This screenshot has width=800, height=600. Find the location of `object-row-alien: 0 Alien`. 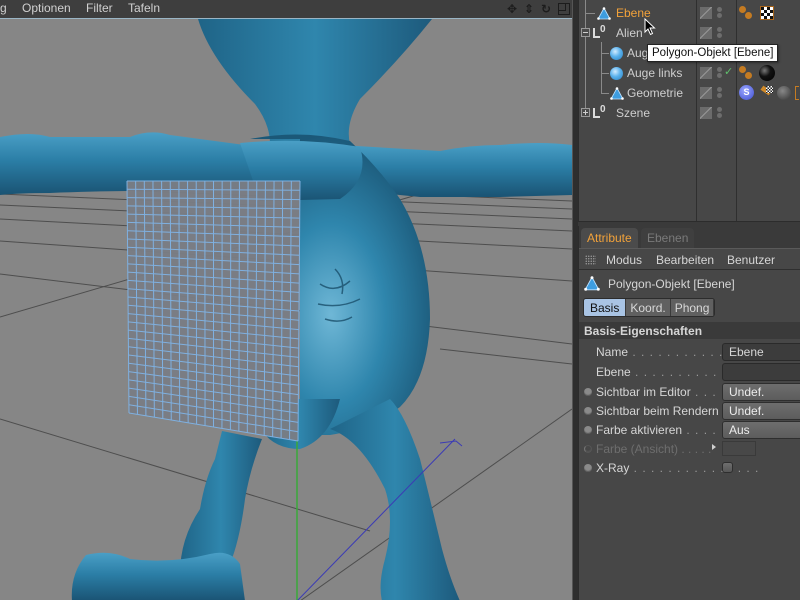

object-row-alien: 0 Alien is located at coordinates (689, 33).